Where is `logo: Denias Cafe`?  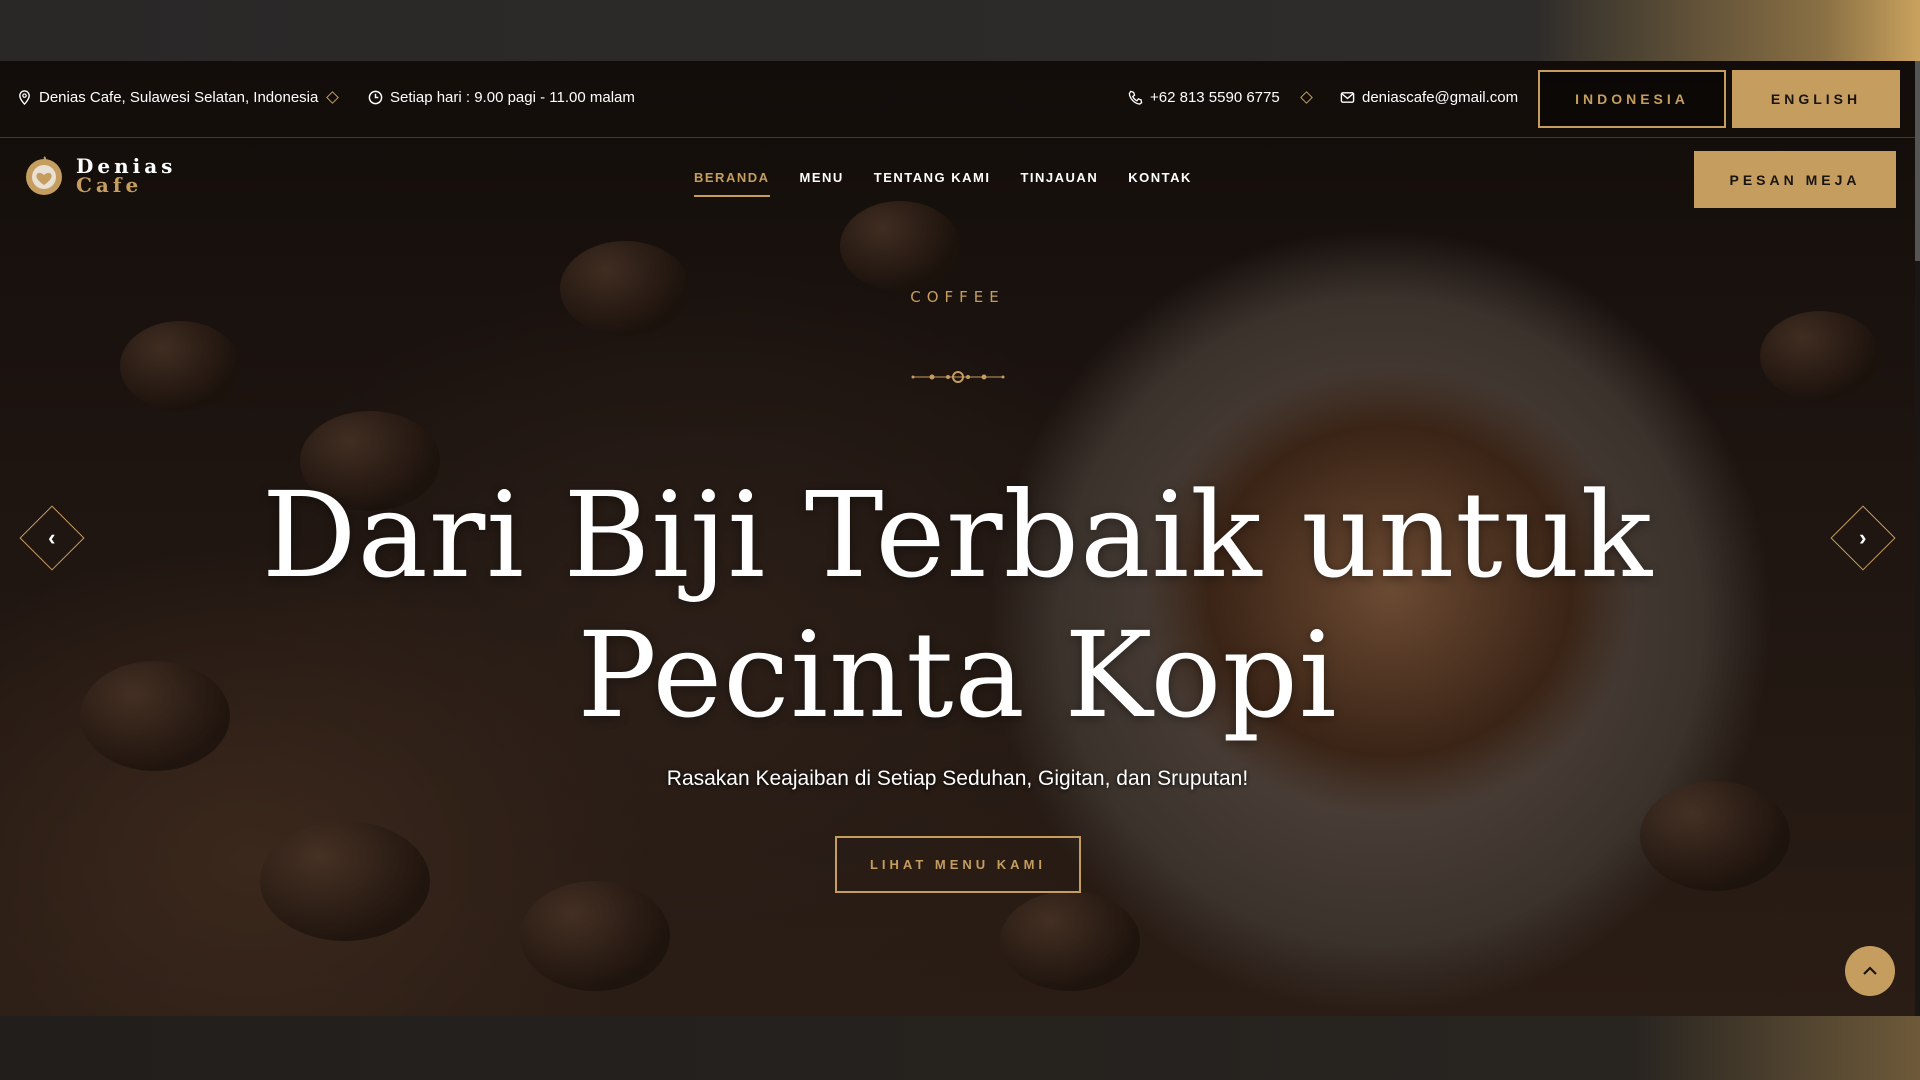 logo: Denias Cafe is located at coordinates (100, 176).